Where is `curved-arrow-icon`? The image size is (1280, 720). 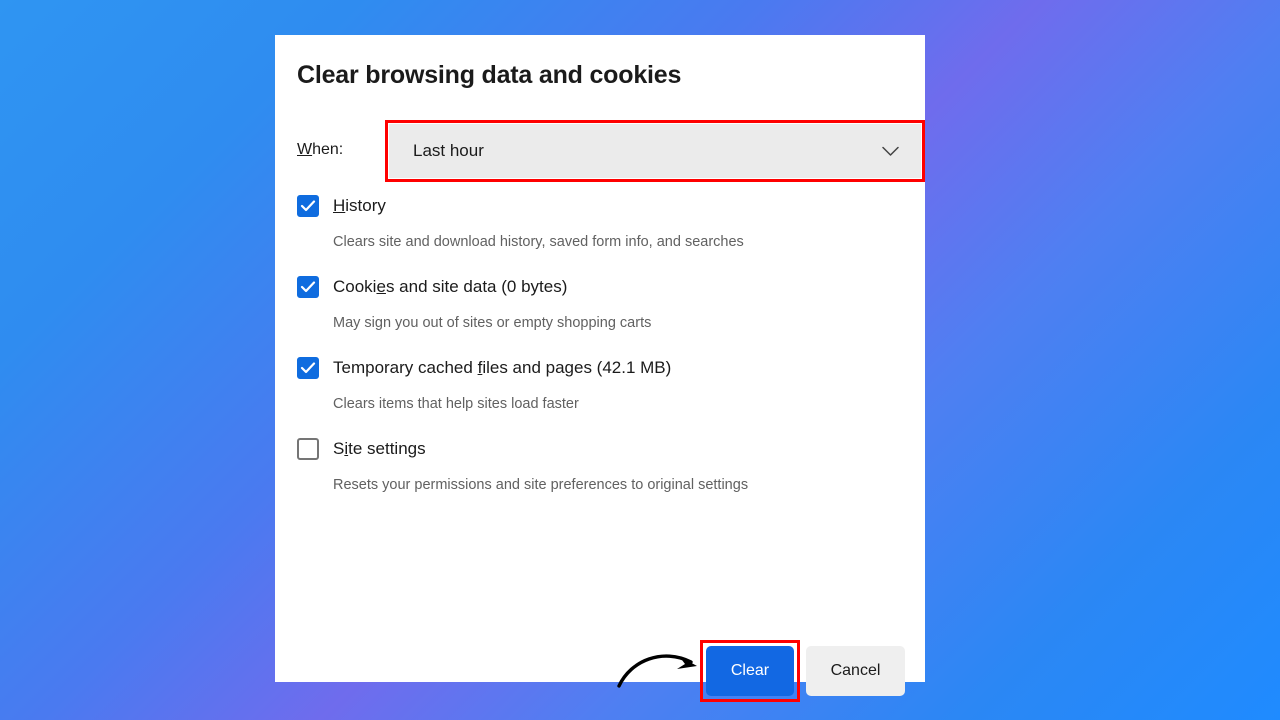
curved-arrow-icon is located at coordinates (657, 671).